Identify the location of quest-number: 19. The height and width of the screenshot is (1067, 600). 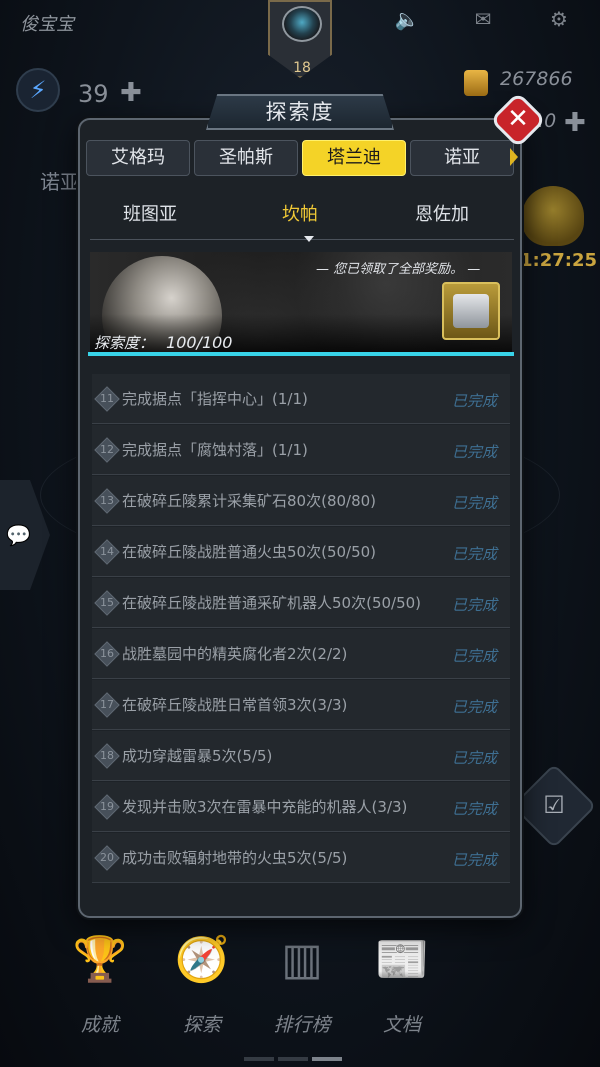
(107, 806).